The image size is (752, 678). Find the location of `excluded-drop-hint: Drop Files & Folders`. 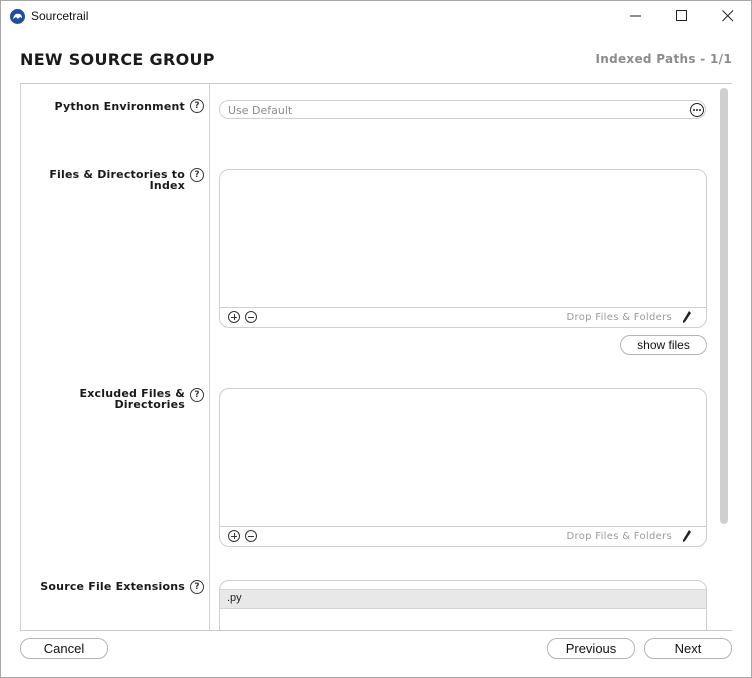

excluded-drop-hint: Drop Files & Folders is located at coordinates (619, 536).